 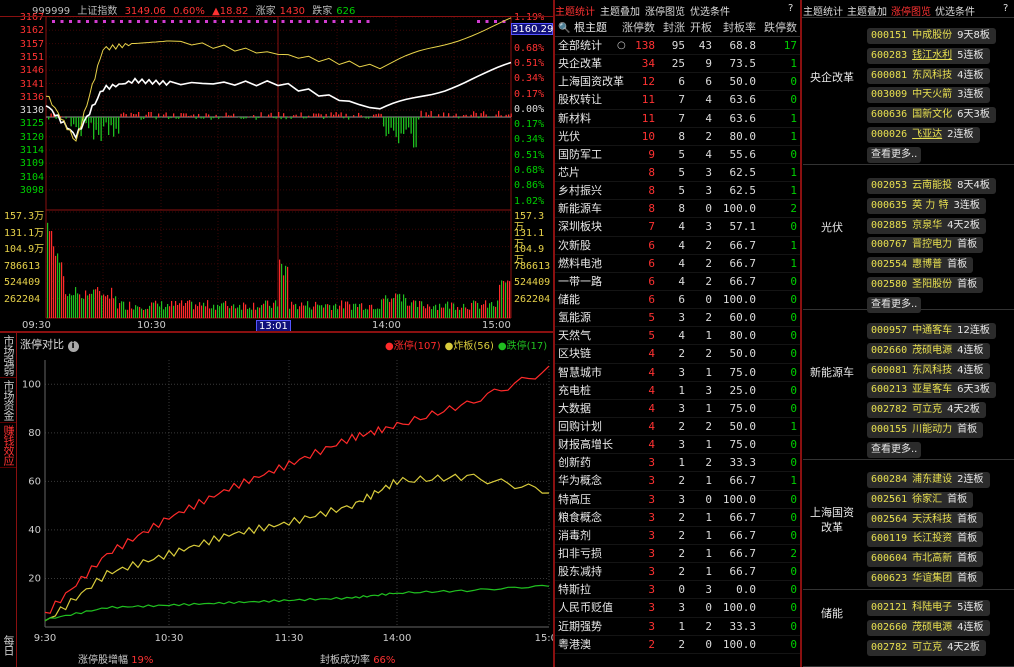 I want to click on stock-chip: 600213 亚星客车 6天3板, so click(x=931, y=390).